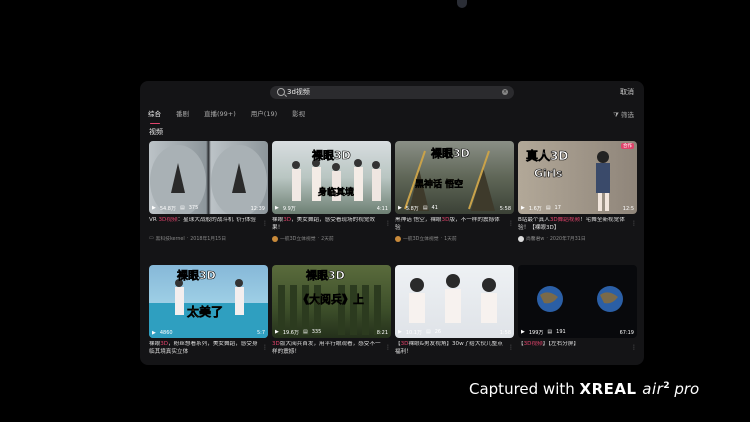 This screenshot has width=750, height=422. Describe the element at coordinates (626, 333) in the screenshot. I see `video-duration: 67:19` at that location.